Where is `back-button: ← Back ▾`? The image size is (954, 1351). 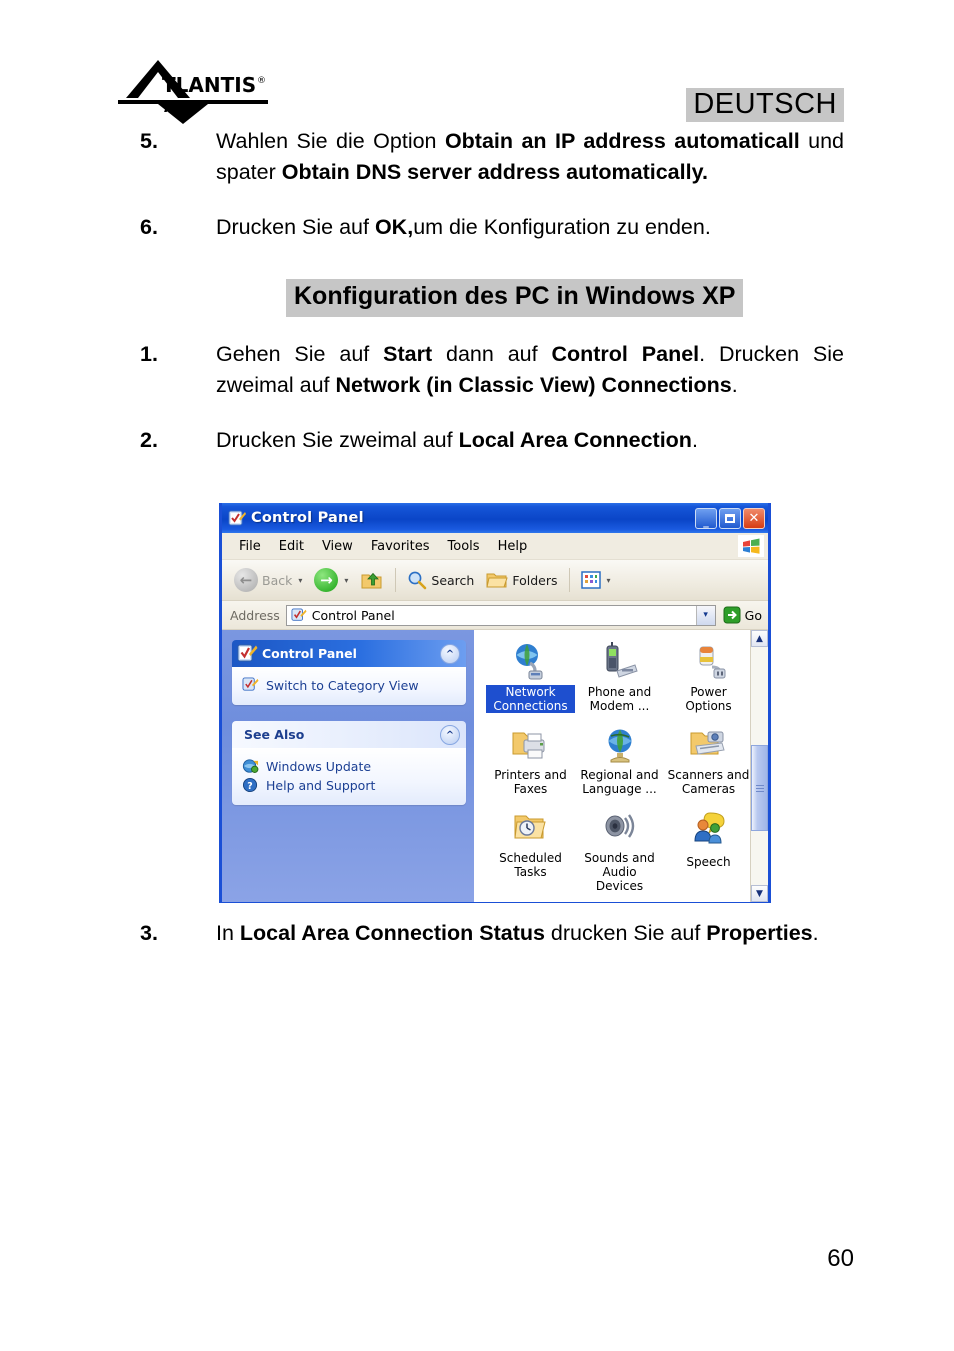
back-button: ← Back ▾ is located at coordinates (268, 580).